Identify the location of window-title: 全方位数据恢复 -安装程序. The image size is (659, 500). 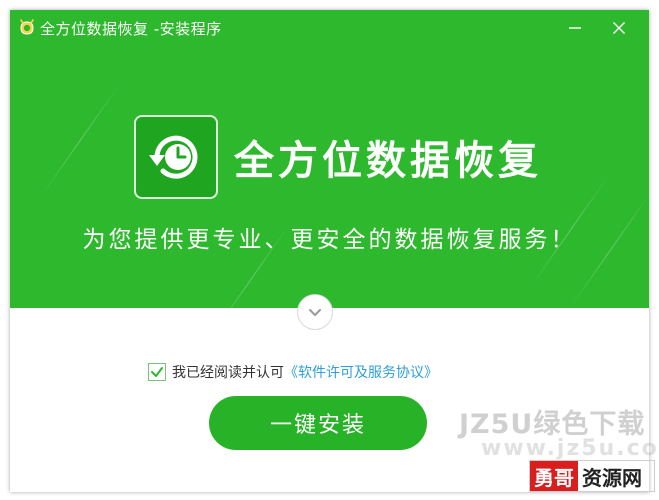
(131, 28).